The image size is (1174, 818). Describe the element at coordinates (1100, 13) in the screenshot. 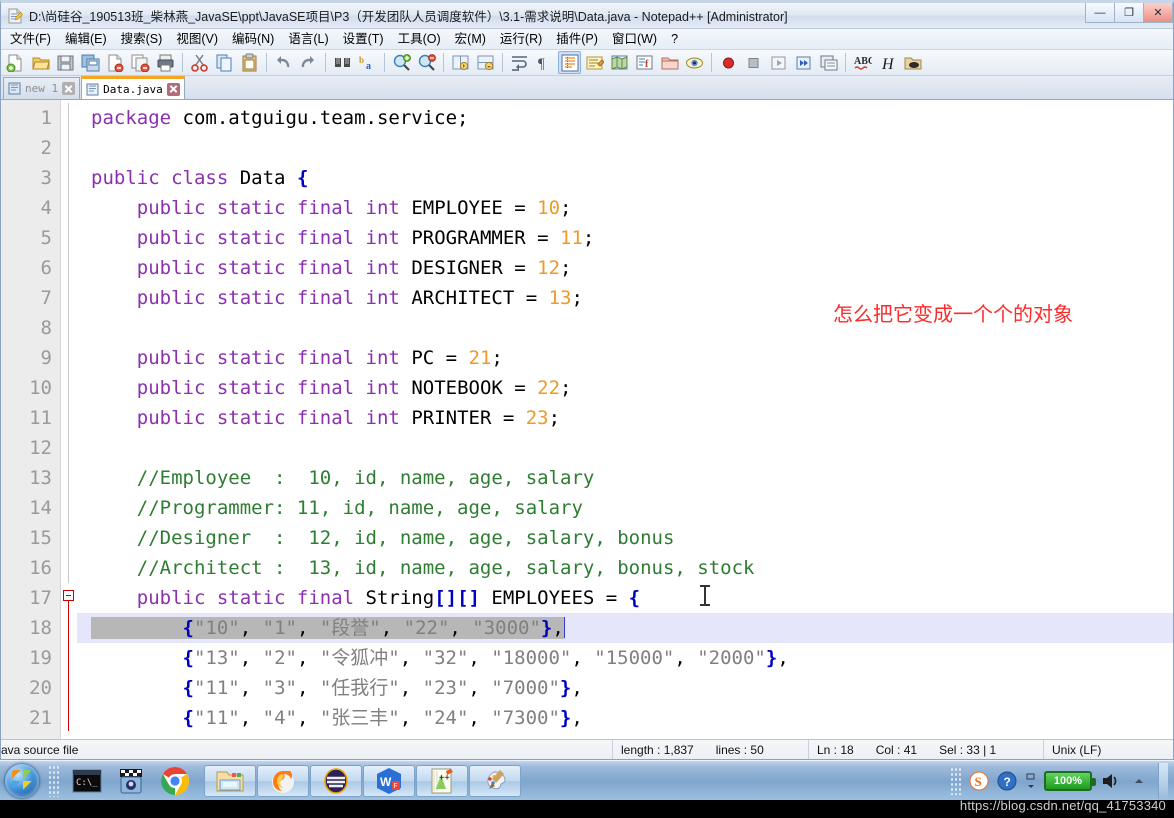

I see `minimize-button: —` at that location.